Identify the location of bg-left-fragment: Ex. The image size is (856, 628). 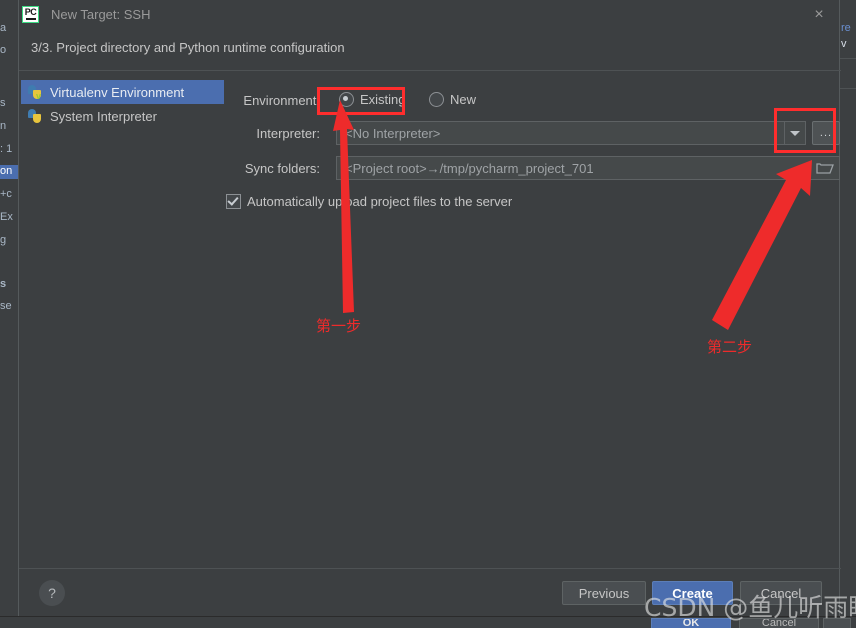
(6, 217).